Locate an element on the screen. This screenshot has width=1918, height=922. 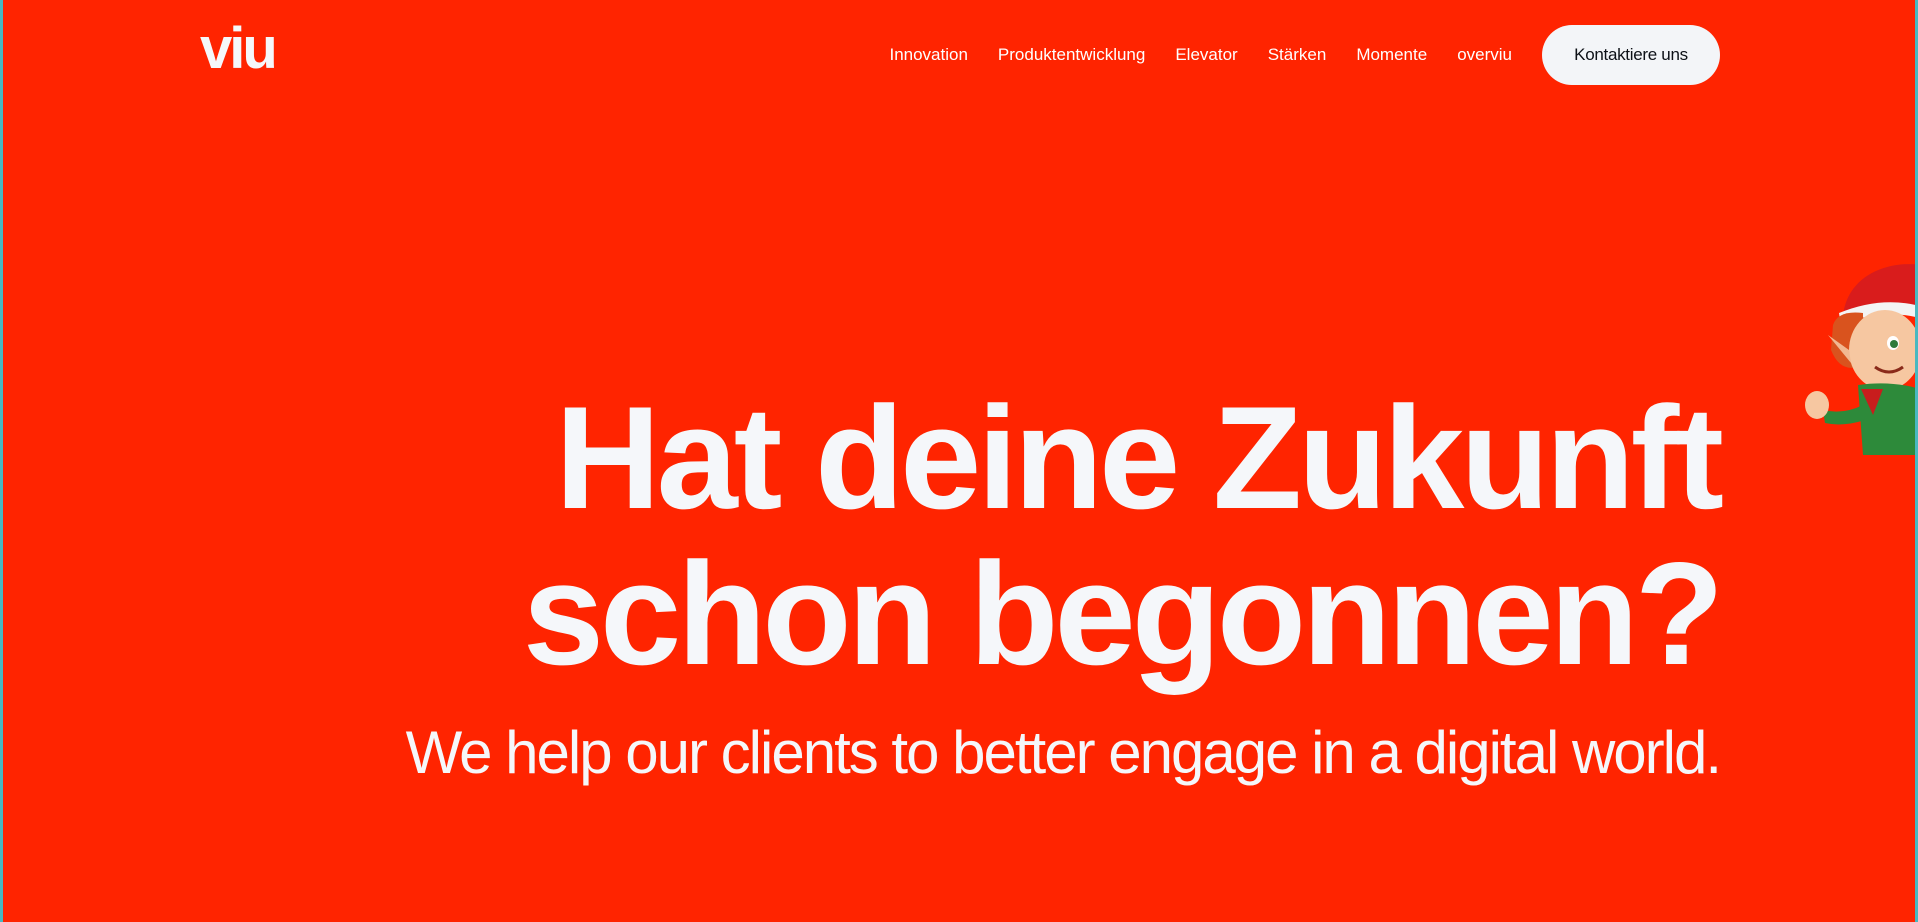
elf-mascot-icon is located at coordinates (1860, 359).